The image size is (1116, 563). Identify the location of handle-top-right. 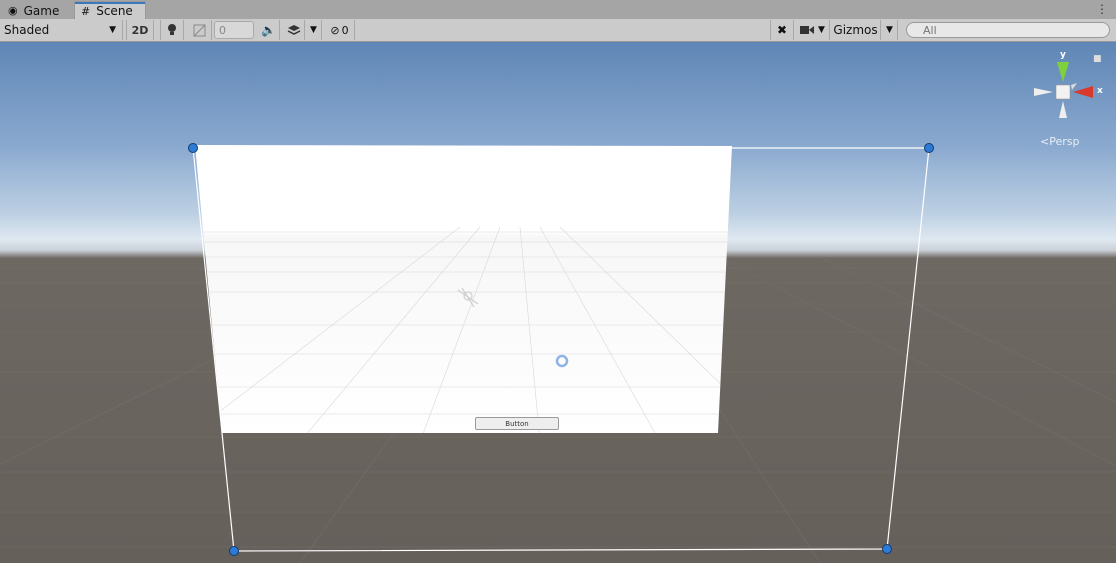
(929, 148).